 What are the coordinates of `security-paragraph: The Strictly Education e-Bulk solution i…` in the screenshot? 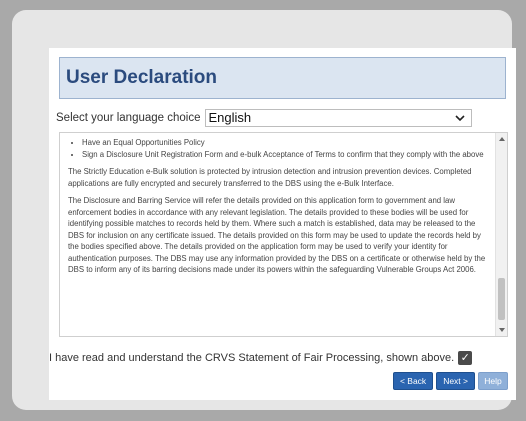 It's located at (270, 177).